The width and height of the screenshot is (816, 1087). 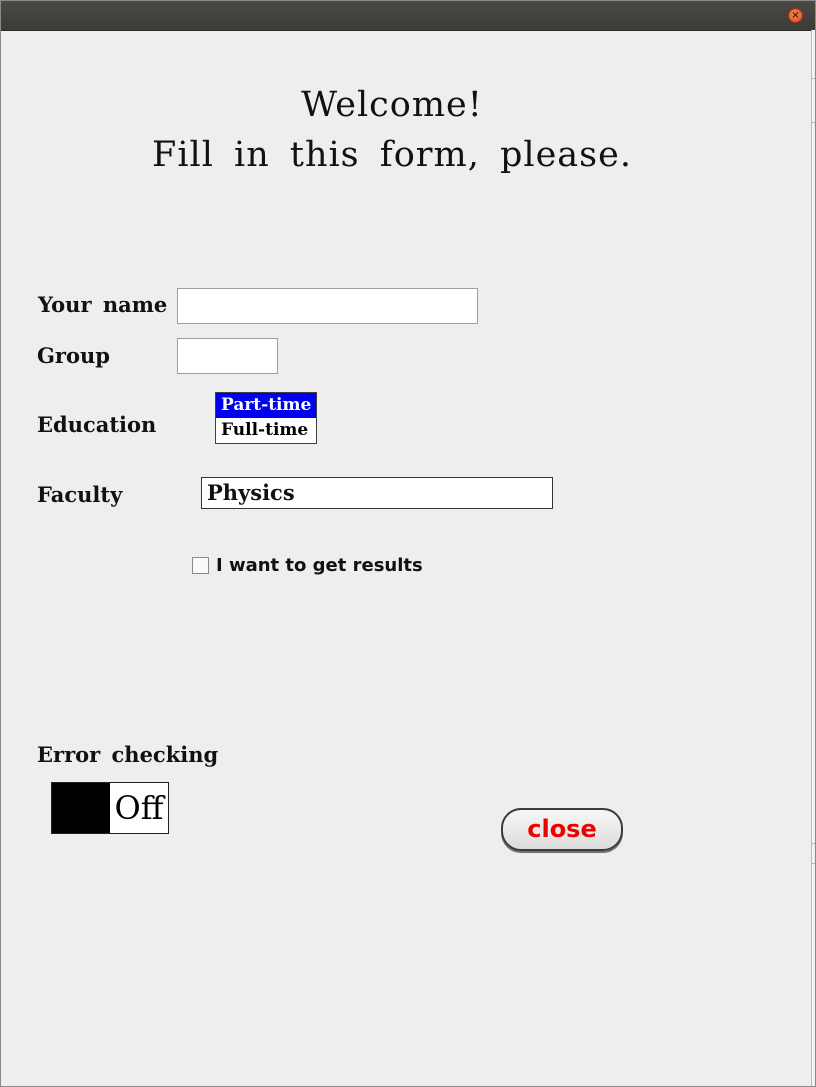 What do you see at coordinates (795, 15) in the screenshot?
I see `window-close-icon: ×` at bounding box center [795, 15].